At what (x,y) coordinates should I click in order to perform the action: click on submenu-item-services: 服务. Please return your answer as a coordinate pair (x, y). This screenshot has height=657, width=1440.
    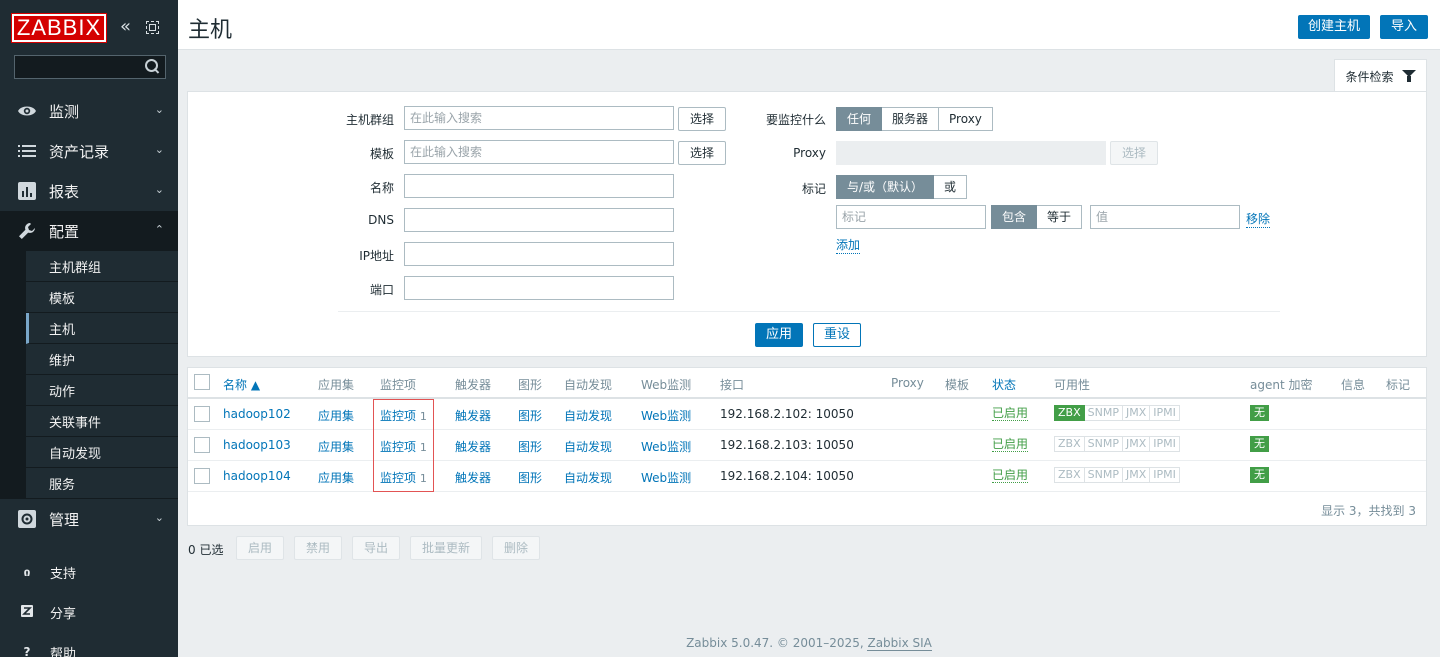
    Looking at the image, I should click on (102, 483).